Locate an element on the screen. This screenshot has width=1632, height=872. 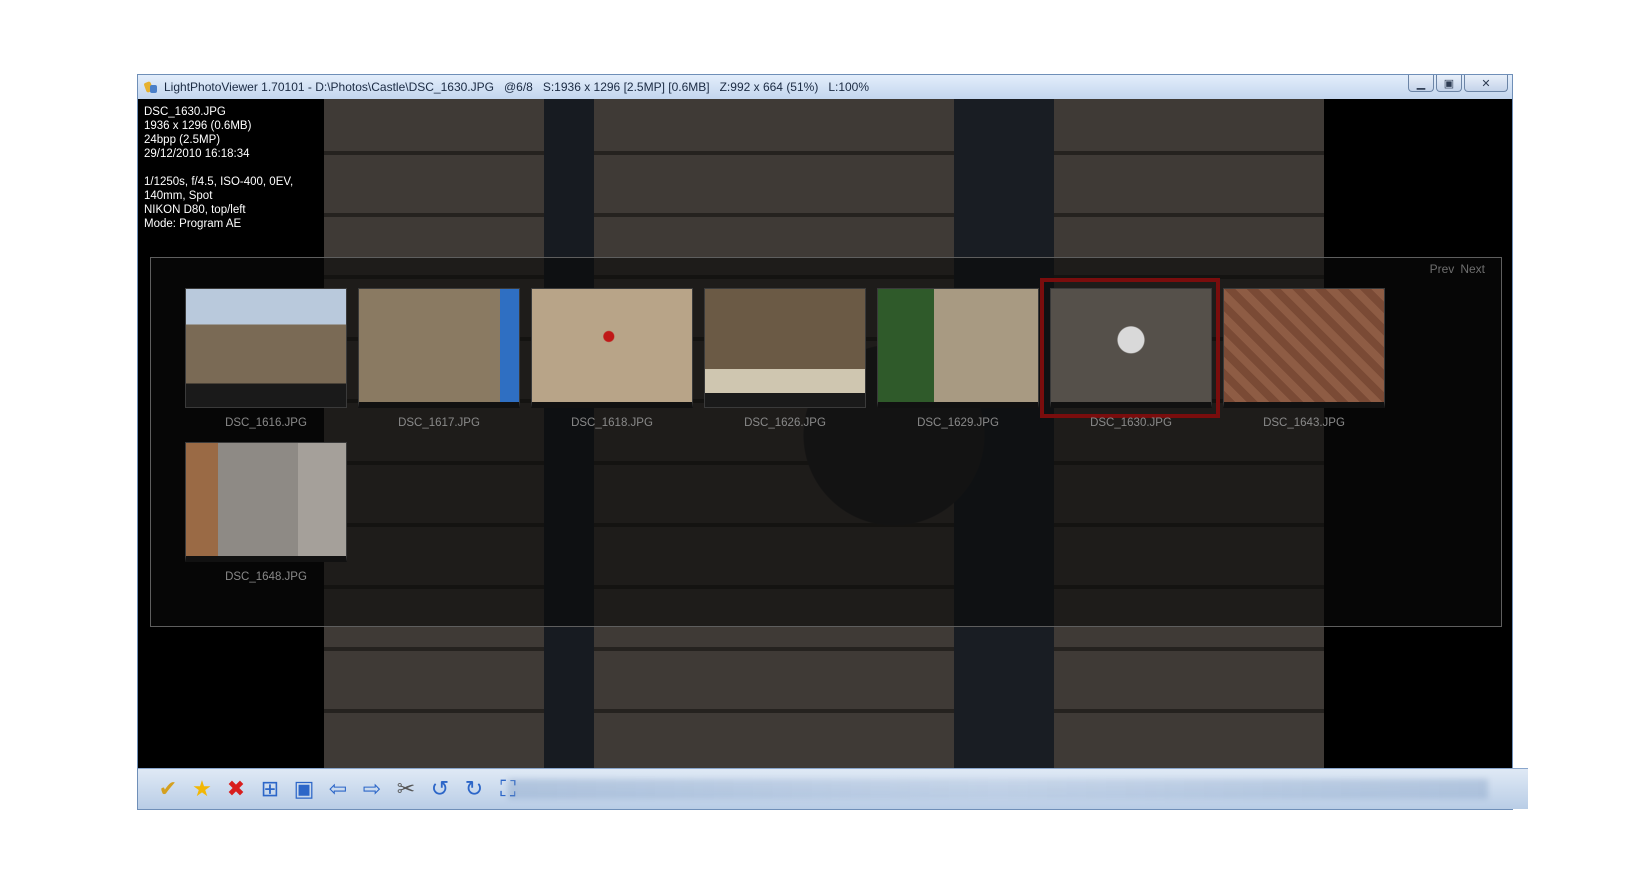
image-icon: ▣ is located at coordinates (304, 789).